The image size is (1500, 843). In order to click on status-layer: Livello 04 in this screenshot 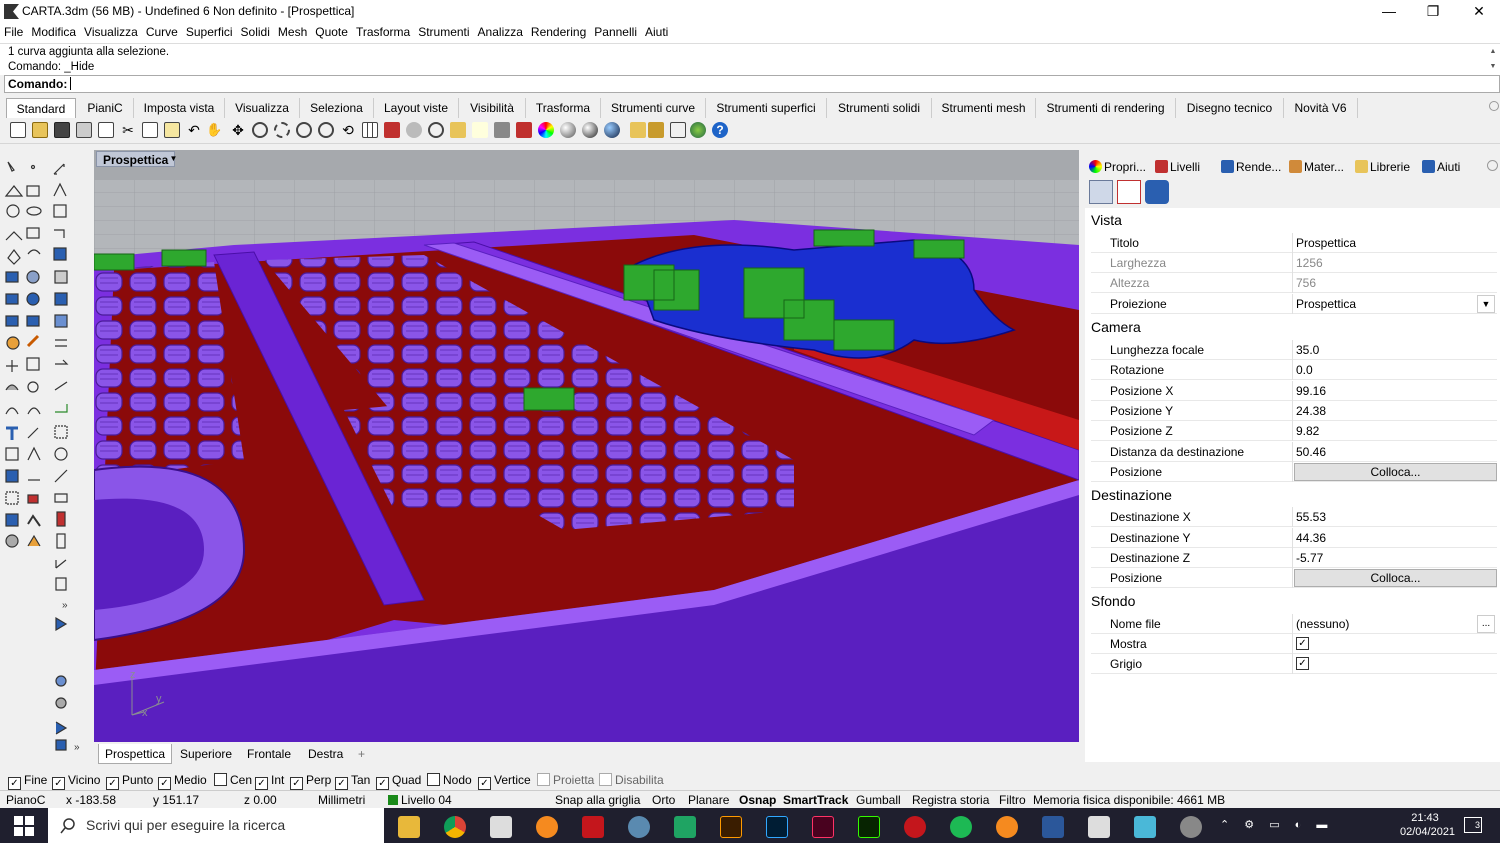, I will do `click(420, 800)`.